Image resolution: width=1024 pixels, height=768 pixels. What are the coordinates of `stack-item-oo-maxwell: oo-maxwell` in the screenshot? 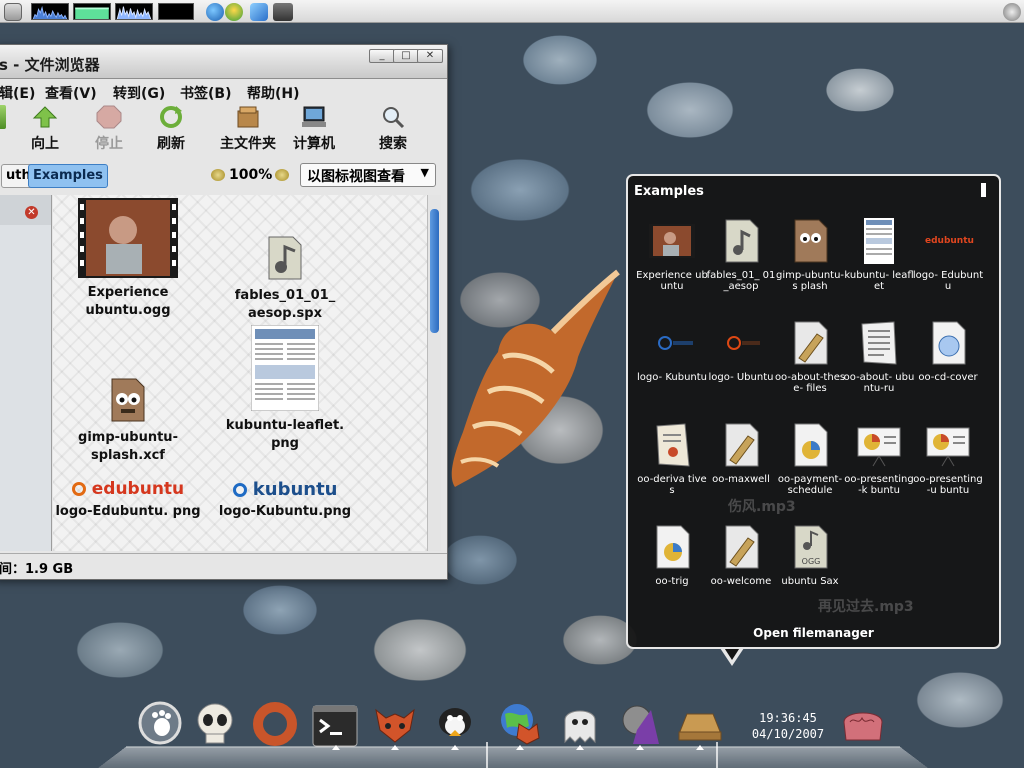 It's located at (741, 453).